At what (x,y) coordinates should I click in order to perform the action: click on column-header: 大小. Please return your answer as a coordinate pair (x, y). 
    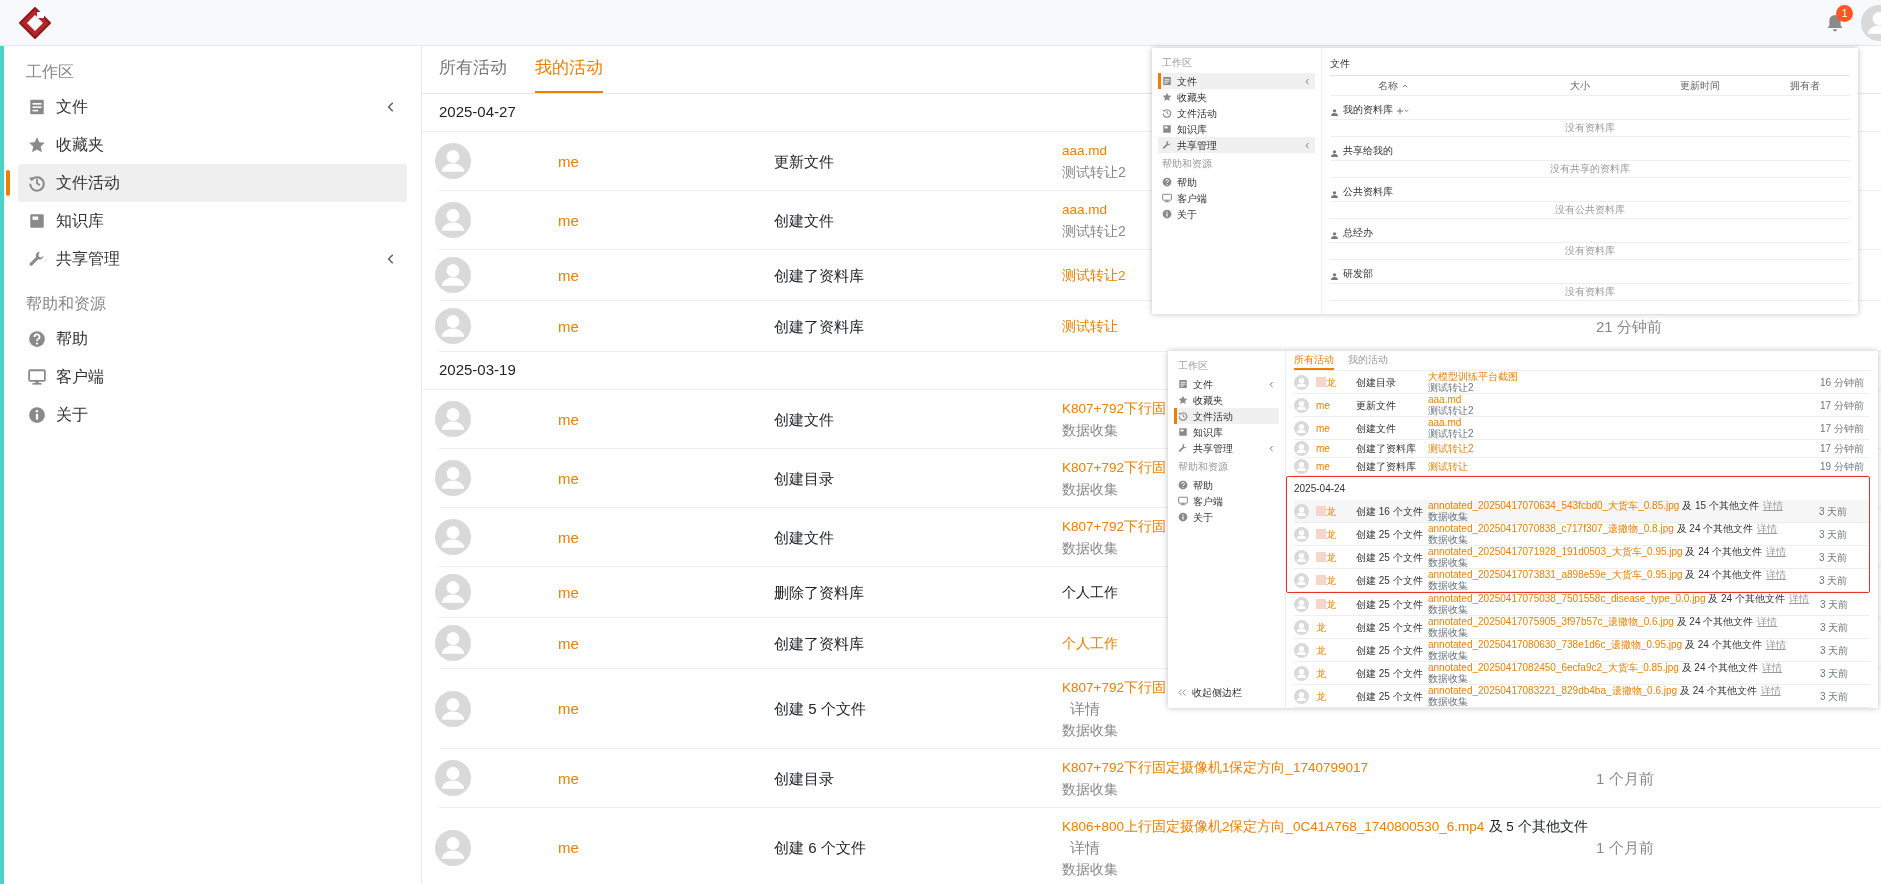
    Looking at the image, I should click on (1580, 85).